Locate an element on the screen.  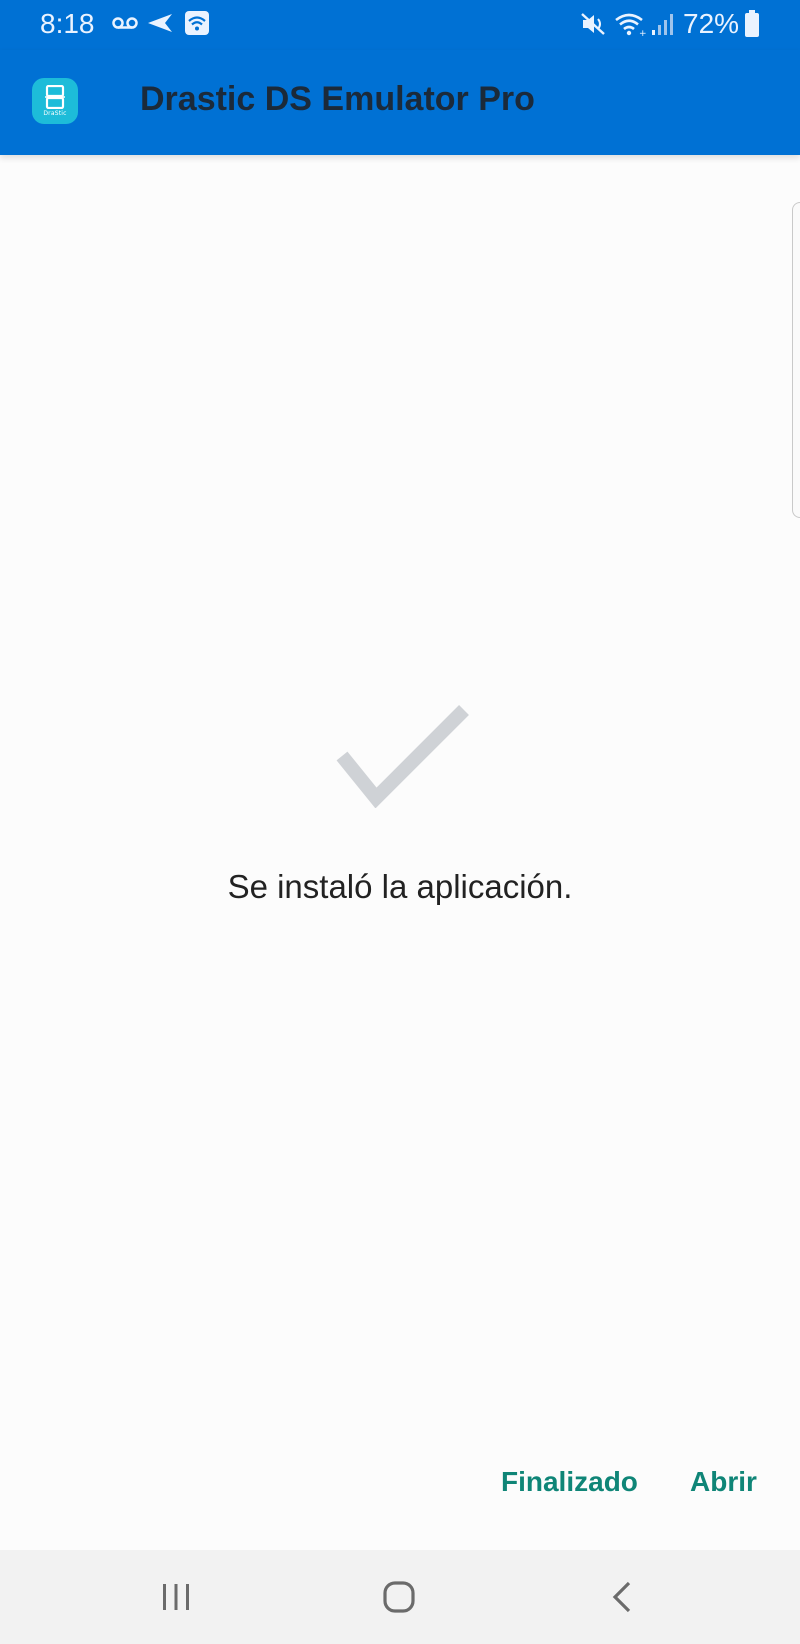
voicemail-icon is located at coordinates (125, 25).